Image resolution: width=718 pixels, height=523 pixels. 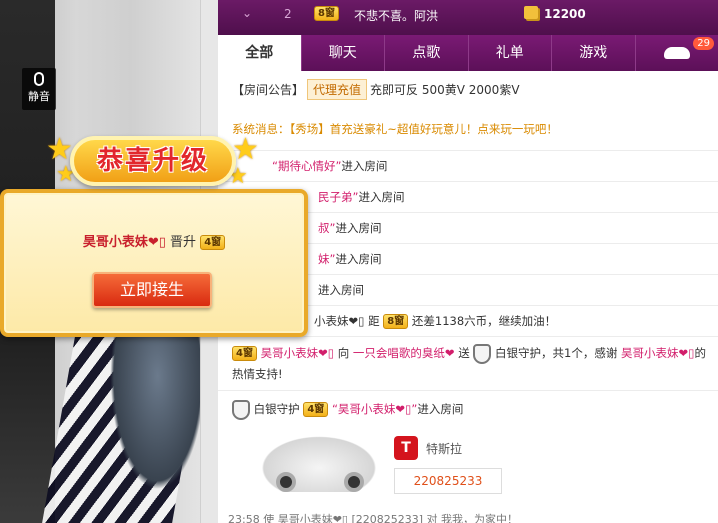 What do you see at coordinates (297, 353) in the screenshot?
I see `gift-user: 昊哥小表妹❤▯` at bounding box center [297, 353].